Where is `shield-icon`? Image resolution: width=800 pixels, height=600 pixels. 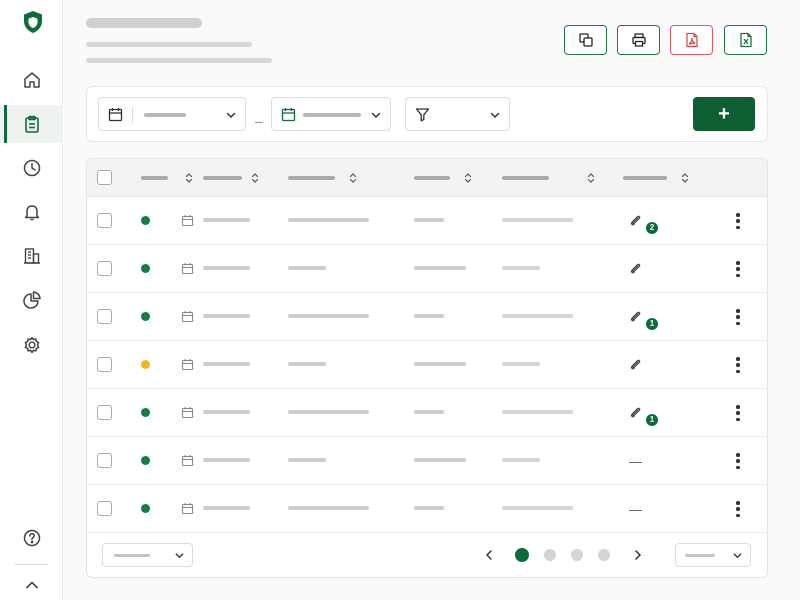 shield-icon is located at coordinates (33, 22).